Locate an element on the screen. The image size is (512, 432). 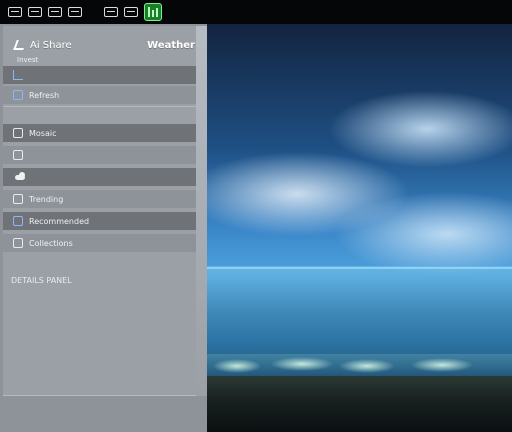
menu-icon is located at coordinates (35, 12).